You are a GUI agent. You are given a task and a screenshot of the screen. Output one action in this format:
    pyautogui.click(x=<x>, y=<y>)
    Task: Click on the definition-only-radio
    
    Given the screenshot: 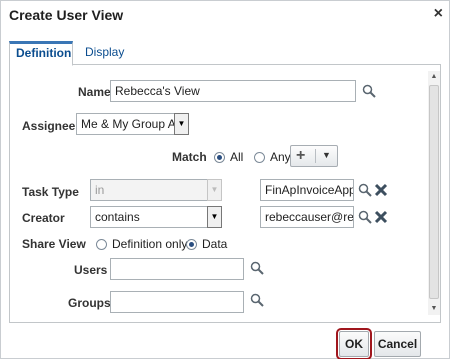 What is the action you would take?
    pyautogui.click(x=101, y=244)
    